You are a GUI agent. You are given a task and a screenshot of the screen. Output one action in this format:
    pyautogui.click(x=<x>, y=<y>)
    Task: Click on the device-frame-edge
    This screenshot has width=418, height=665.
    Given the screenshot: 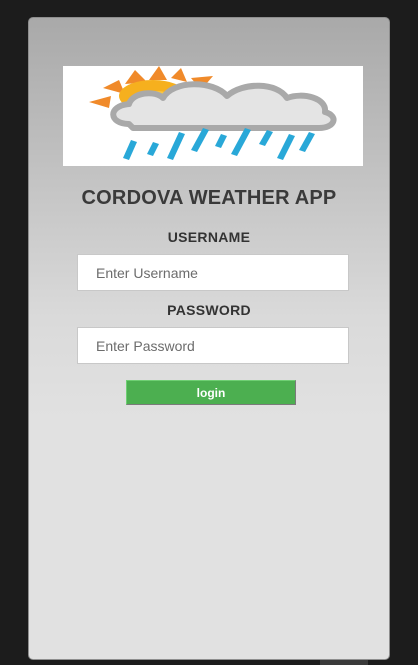 What is the action you would take?
    pyautogui.click(x=344, y=662)
    